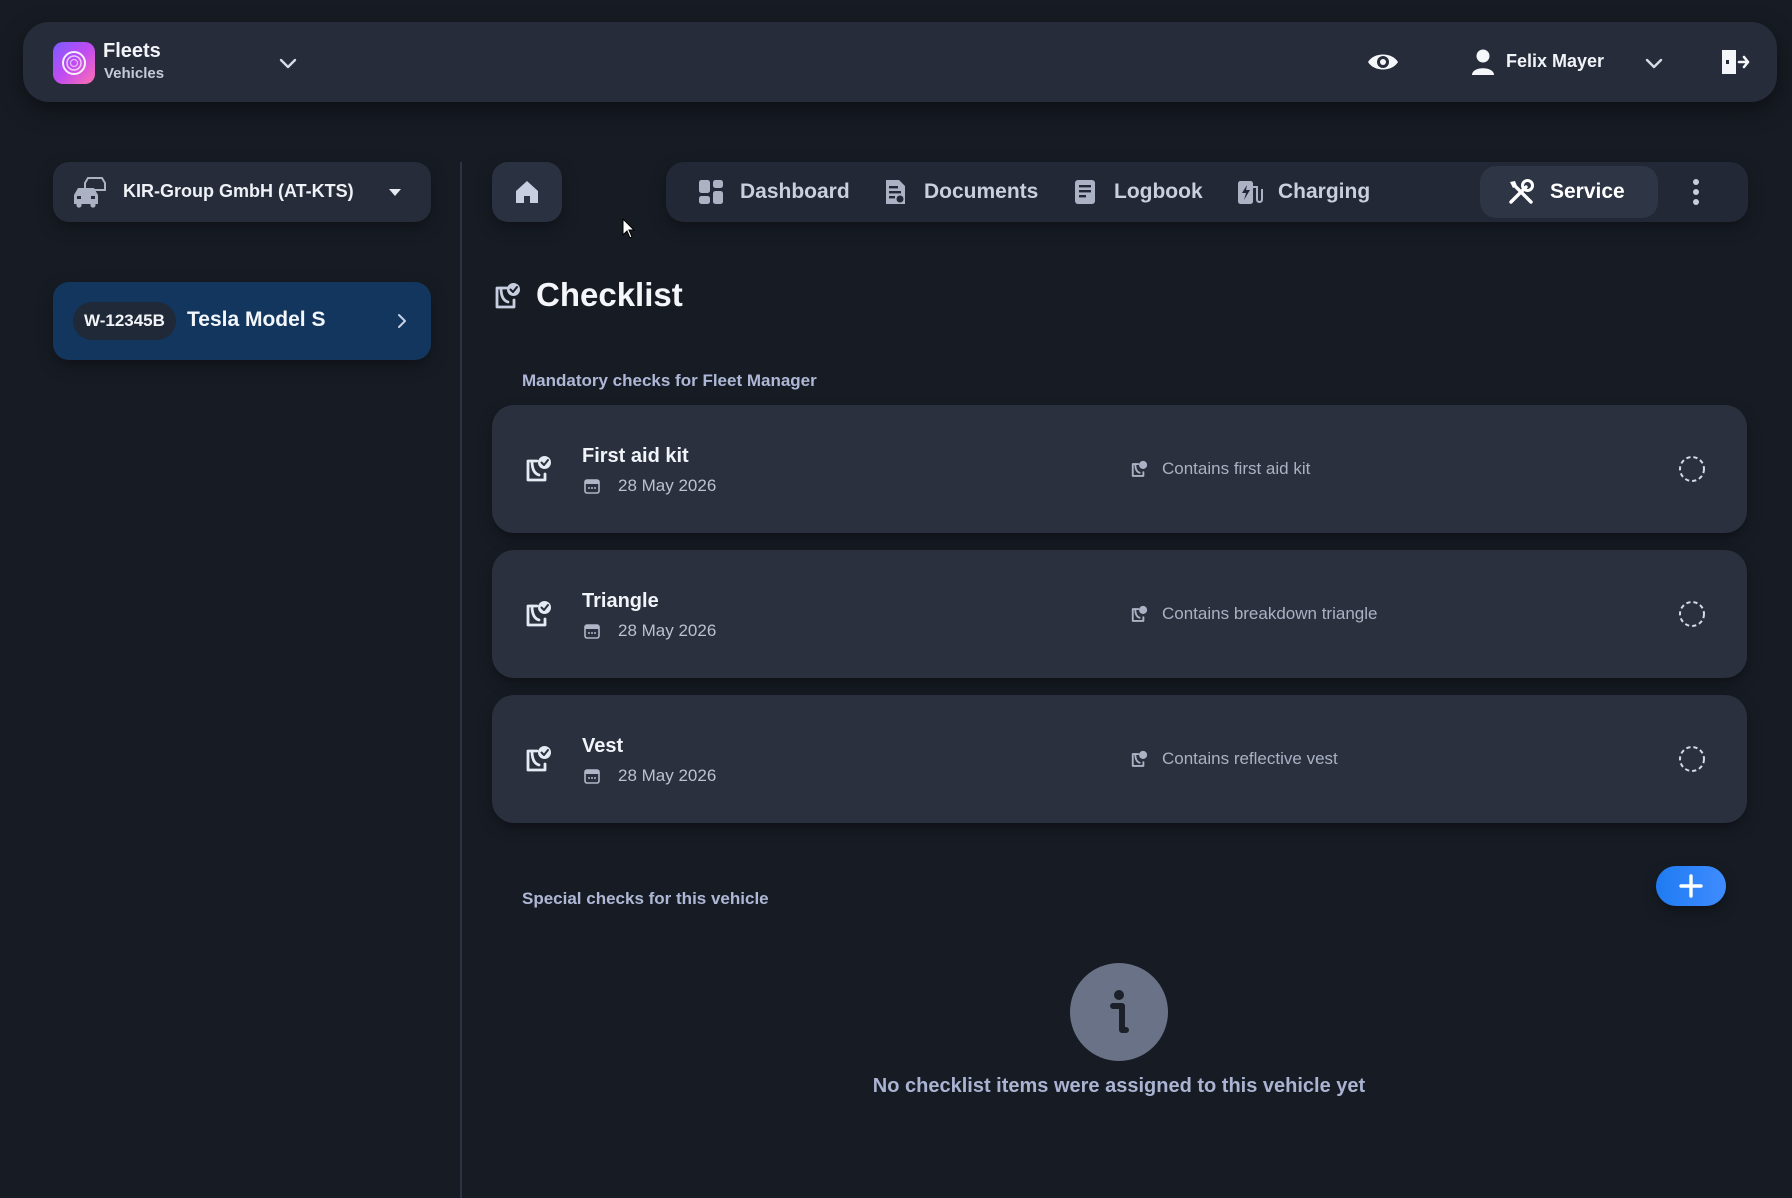  What do you see at coordinates (1250, 192) in the screenshot?
I see `charging-icon` at bounding box center [1250, 192].